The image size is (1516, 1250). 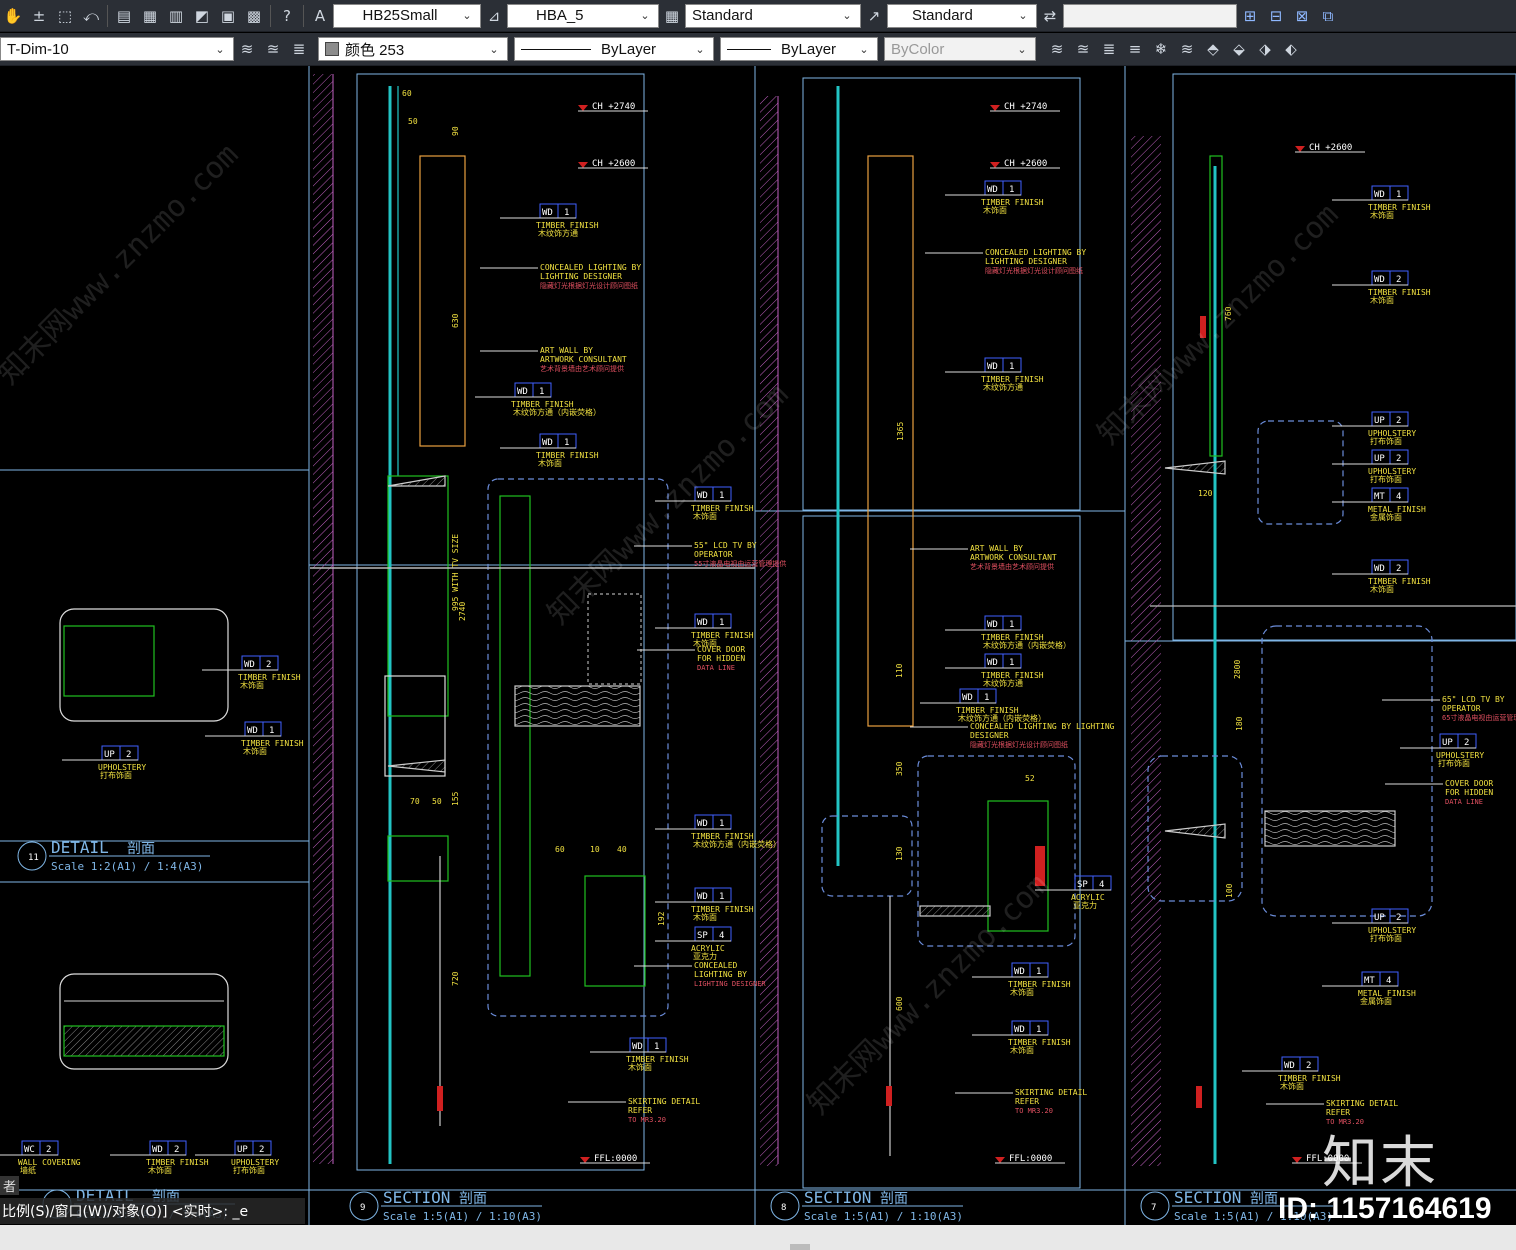 I want to click on layer-unlock-icon: ≋, so click(x=1187, y=49).